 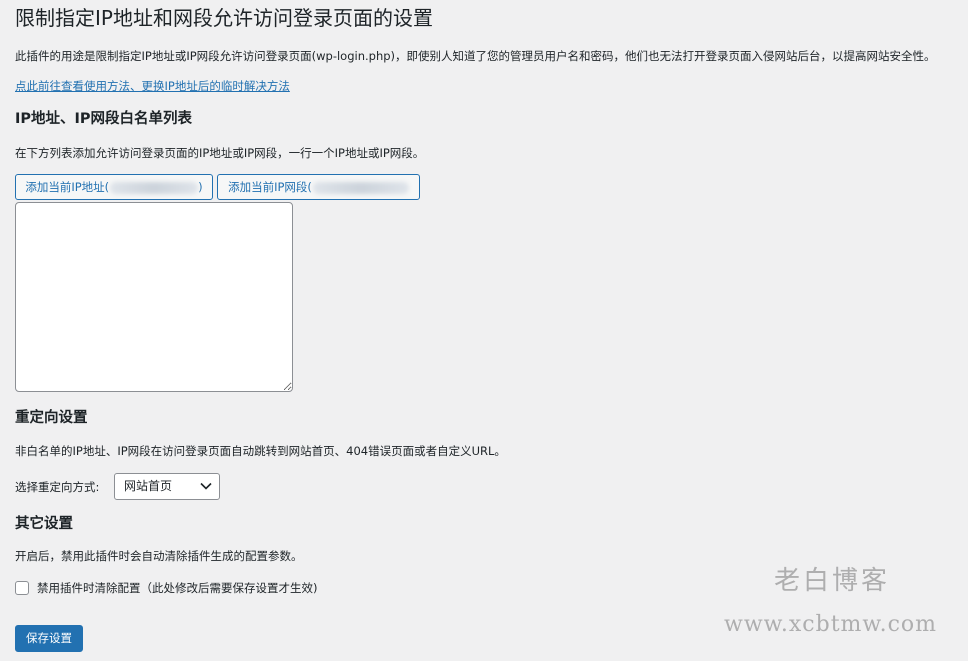 What do you see at coordinates (224, 18) in the screenshot?
I see `page-title: 限制指定IP地址和网段允许访问登录页面的设置` at bounding box center [224, 18].